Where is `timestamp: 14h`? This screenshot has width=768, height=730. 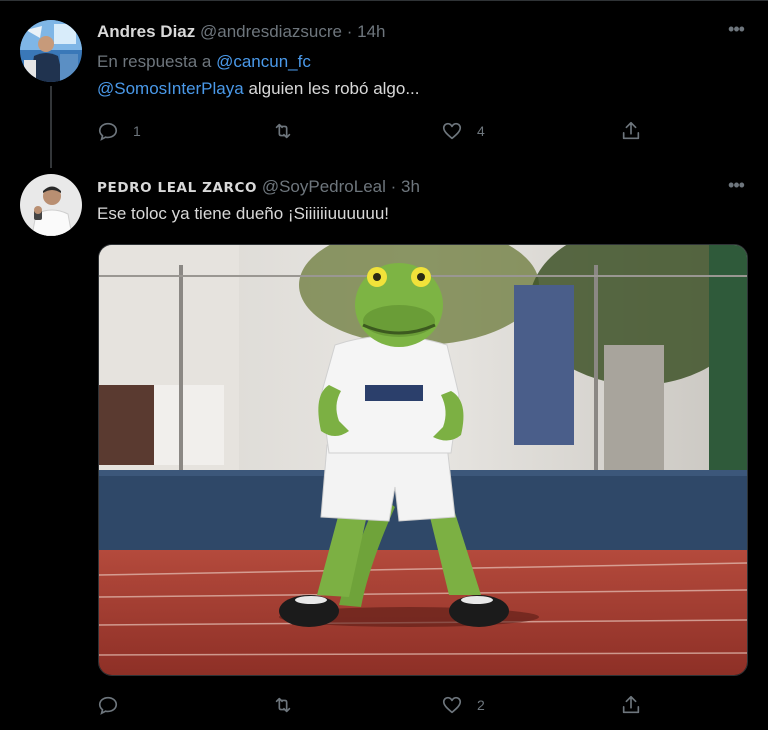 timestamp: 14h is located at coordinates (371, 31).